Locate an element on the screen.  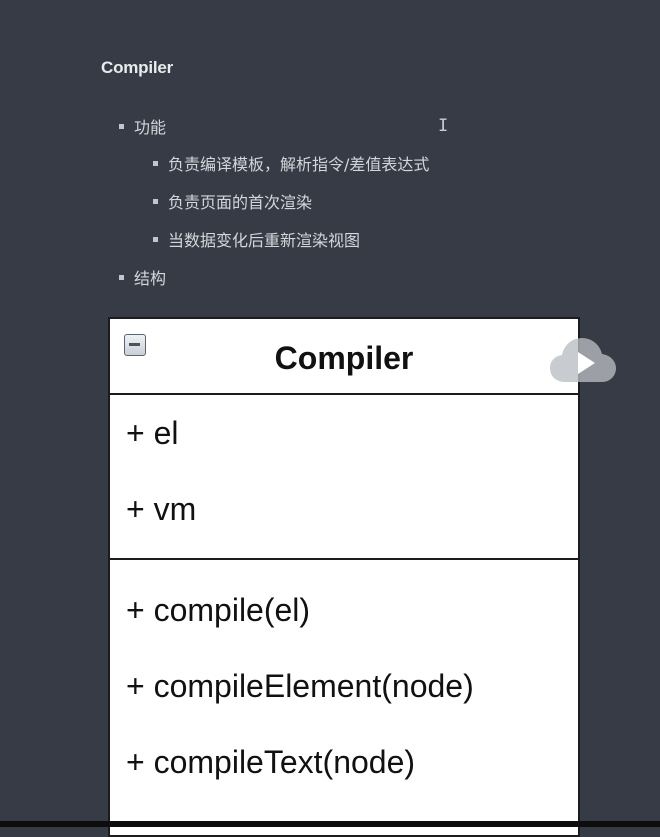
list-item-compile-template: 负责编译模板，解析指令/差值表达式 is located at coordinates (291, 163).